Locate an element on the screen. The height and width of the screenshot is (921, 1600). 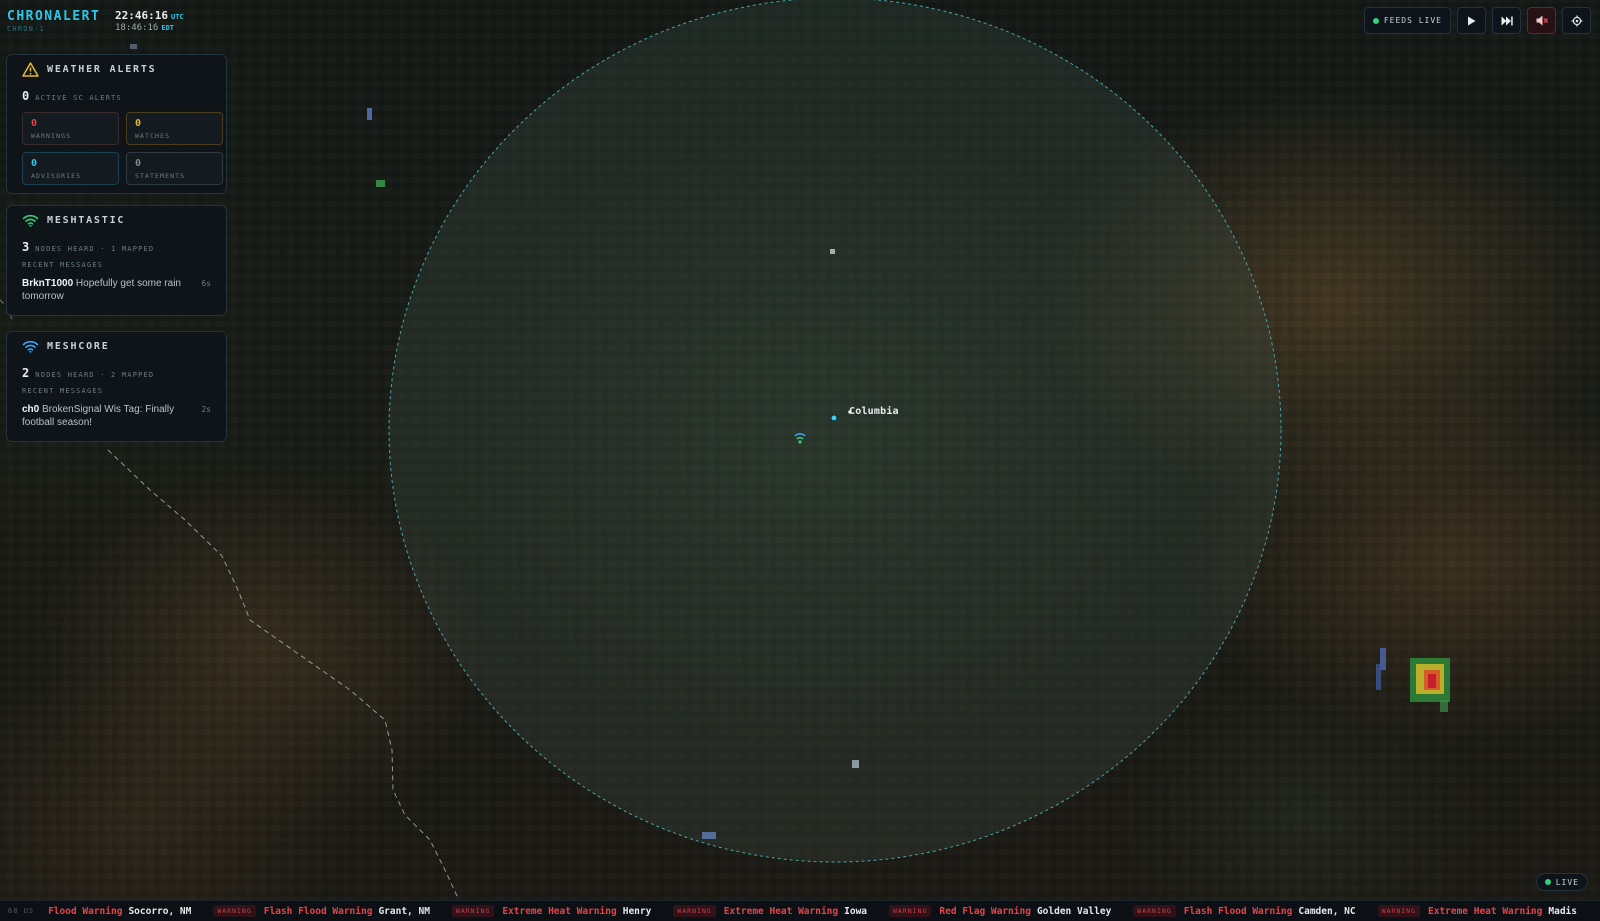
ticker-place: Golden Valley is located at coordinates (1074, 911).